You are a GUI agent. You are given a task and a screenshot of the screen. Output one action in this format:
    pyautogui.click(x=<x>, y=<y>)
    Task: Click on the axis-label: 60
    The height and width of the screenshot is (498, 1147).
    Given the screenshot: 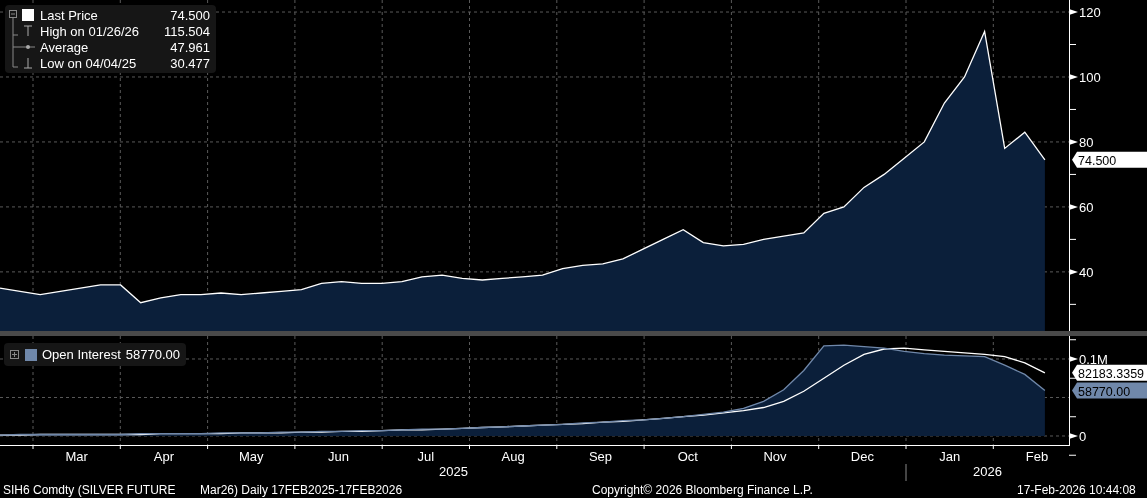 What is the action you would take?
    pyautogui.click(x=1086, y=207)
    